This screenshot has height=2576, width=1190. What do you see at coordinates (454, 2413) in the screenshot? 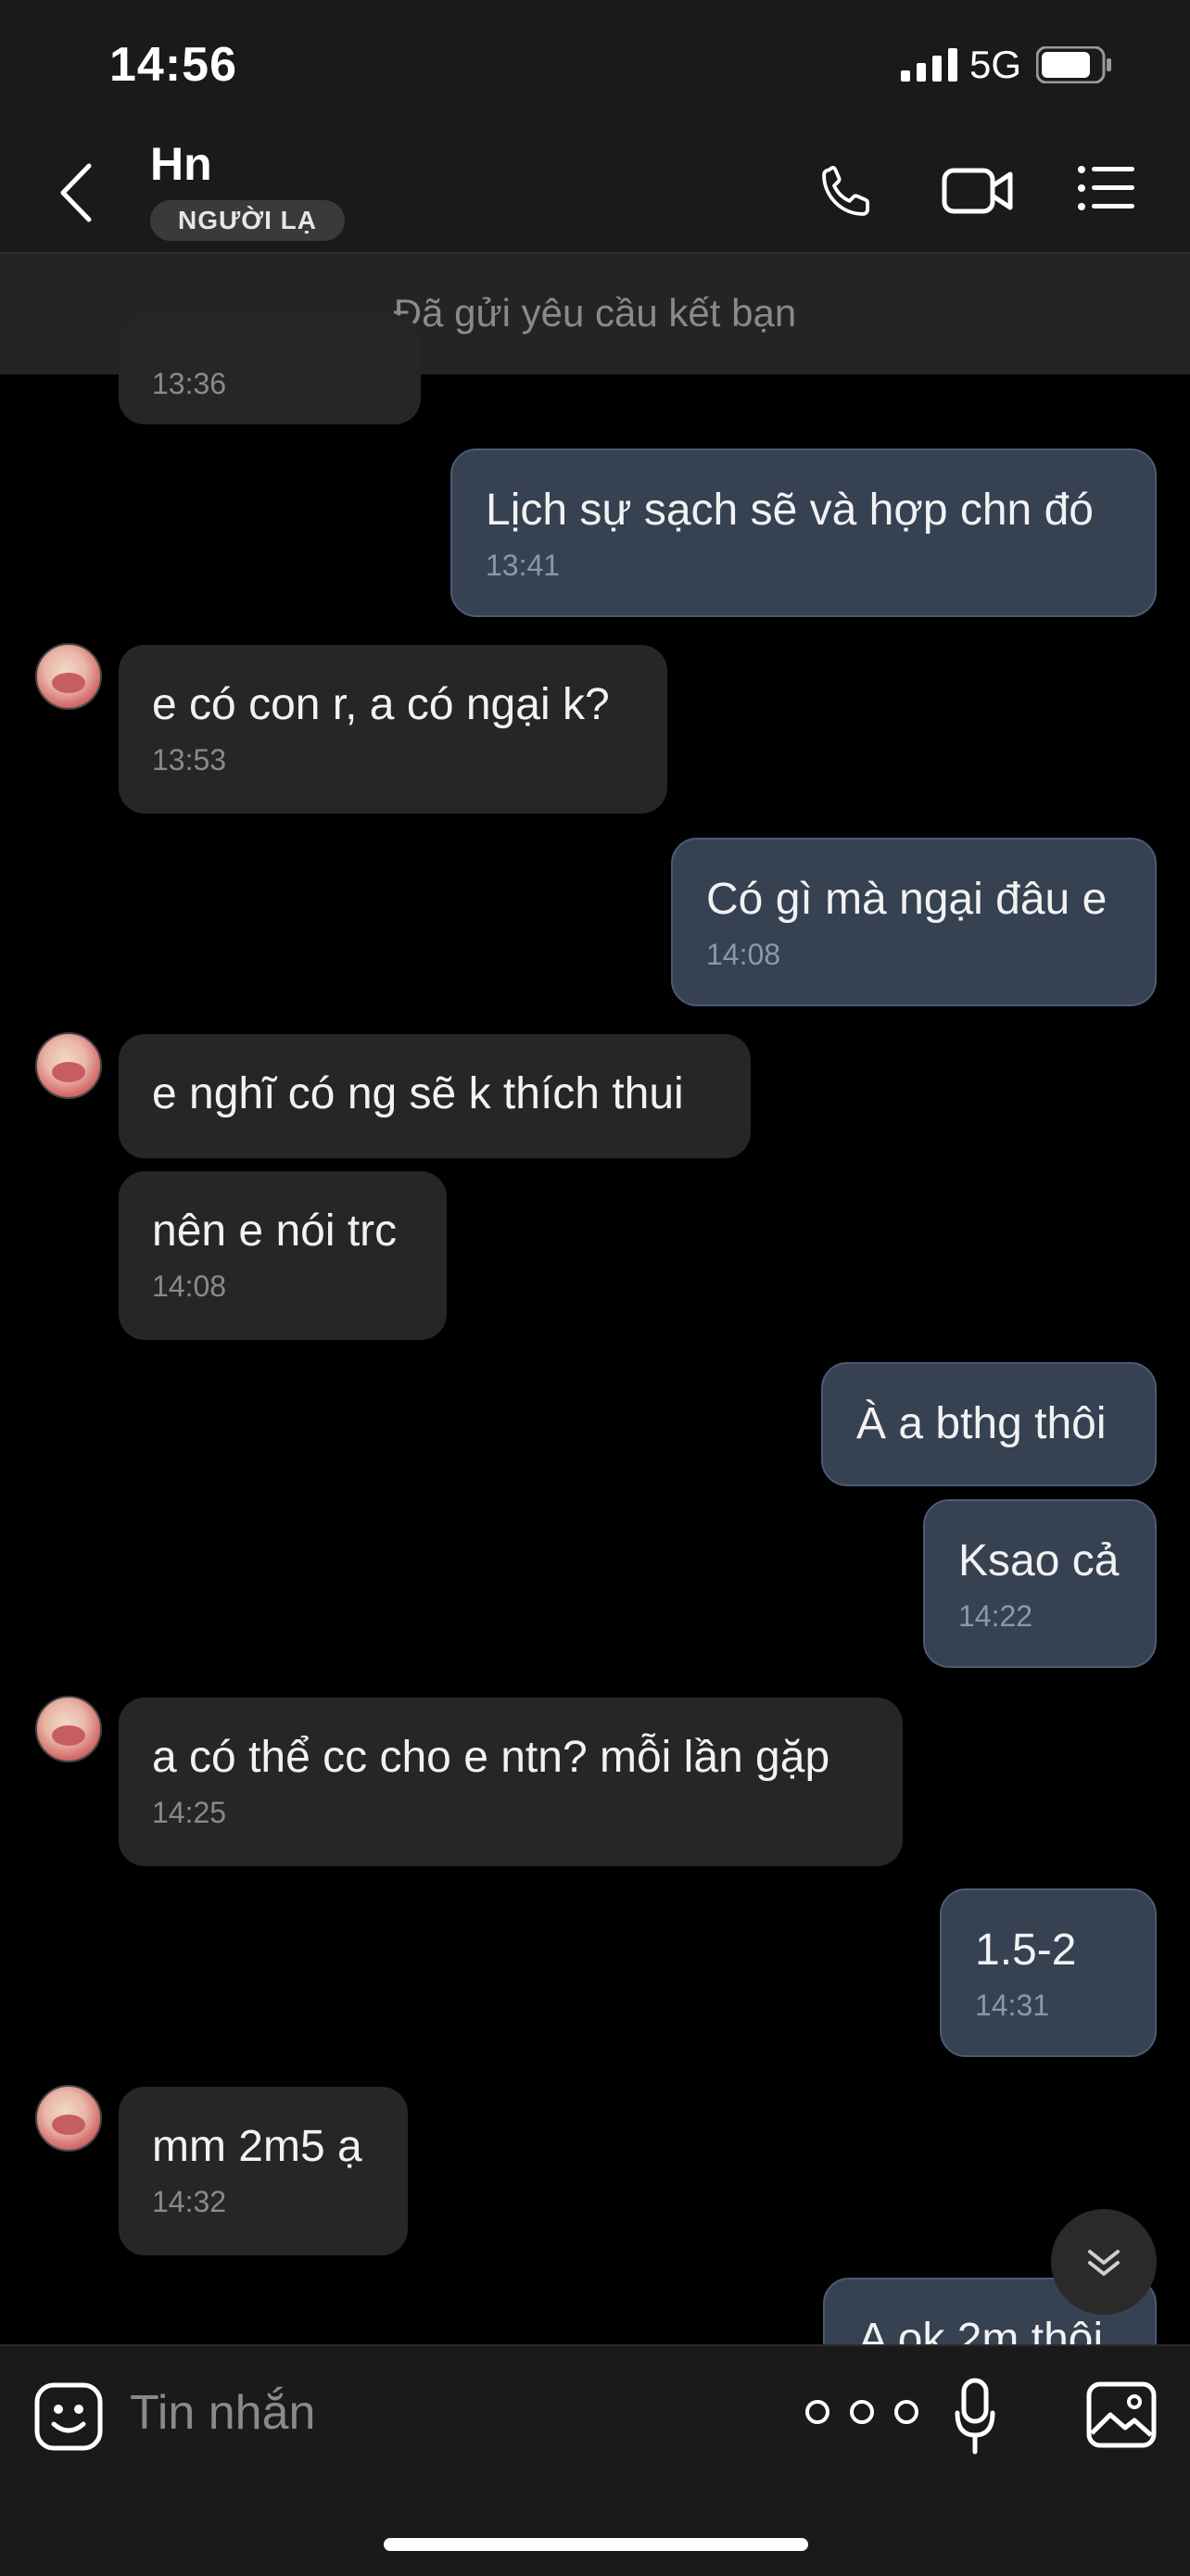
I see `message-input` at bounding box center [454, 2413].